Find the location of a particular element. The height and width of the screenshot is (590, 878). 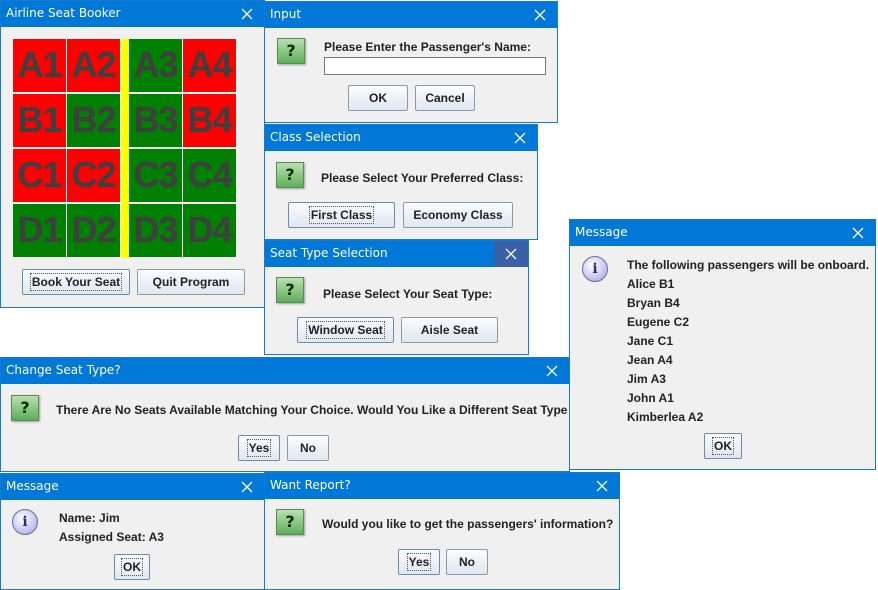

seat-c1: C1 is located at coordinates (40, 176).